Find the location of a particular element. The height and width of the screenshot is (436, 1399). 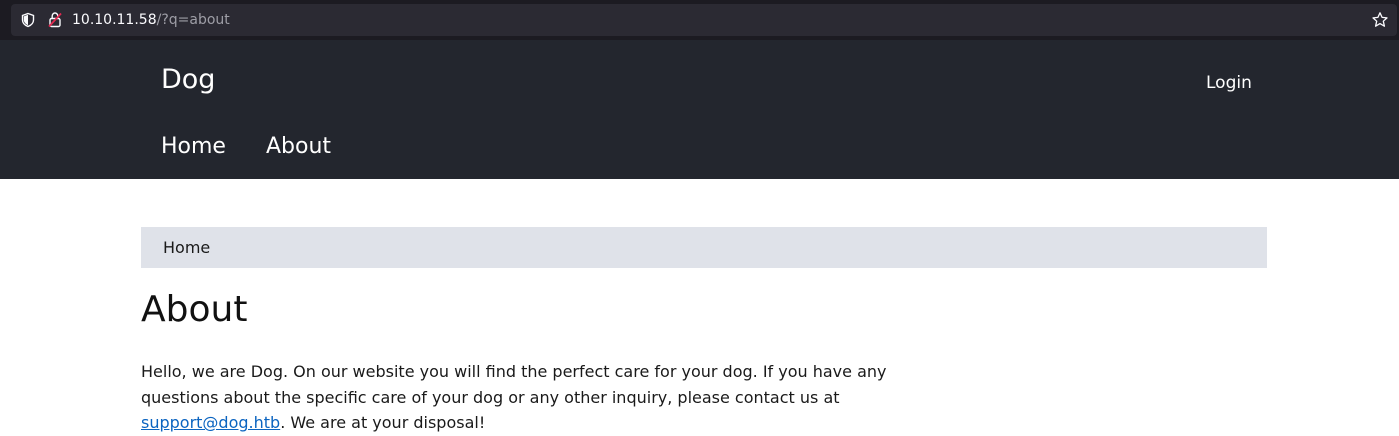

breadcrumb: Home is located at coordinates (704, 247).